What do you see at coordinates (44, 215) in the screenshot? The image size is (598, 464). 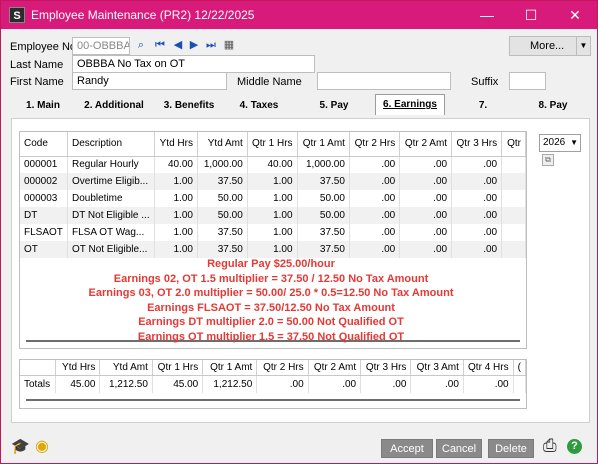 I see `table-cell: DT` at bounding box center [44, 215].